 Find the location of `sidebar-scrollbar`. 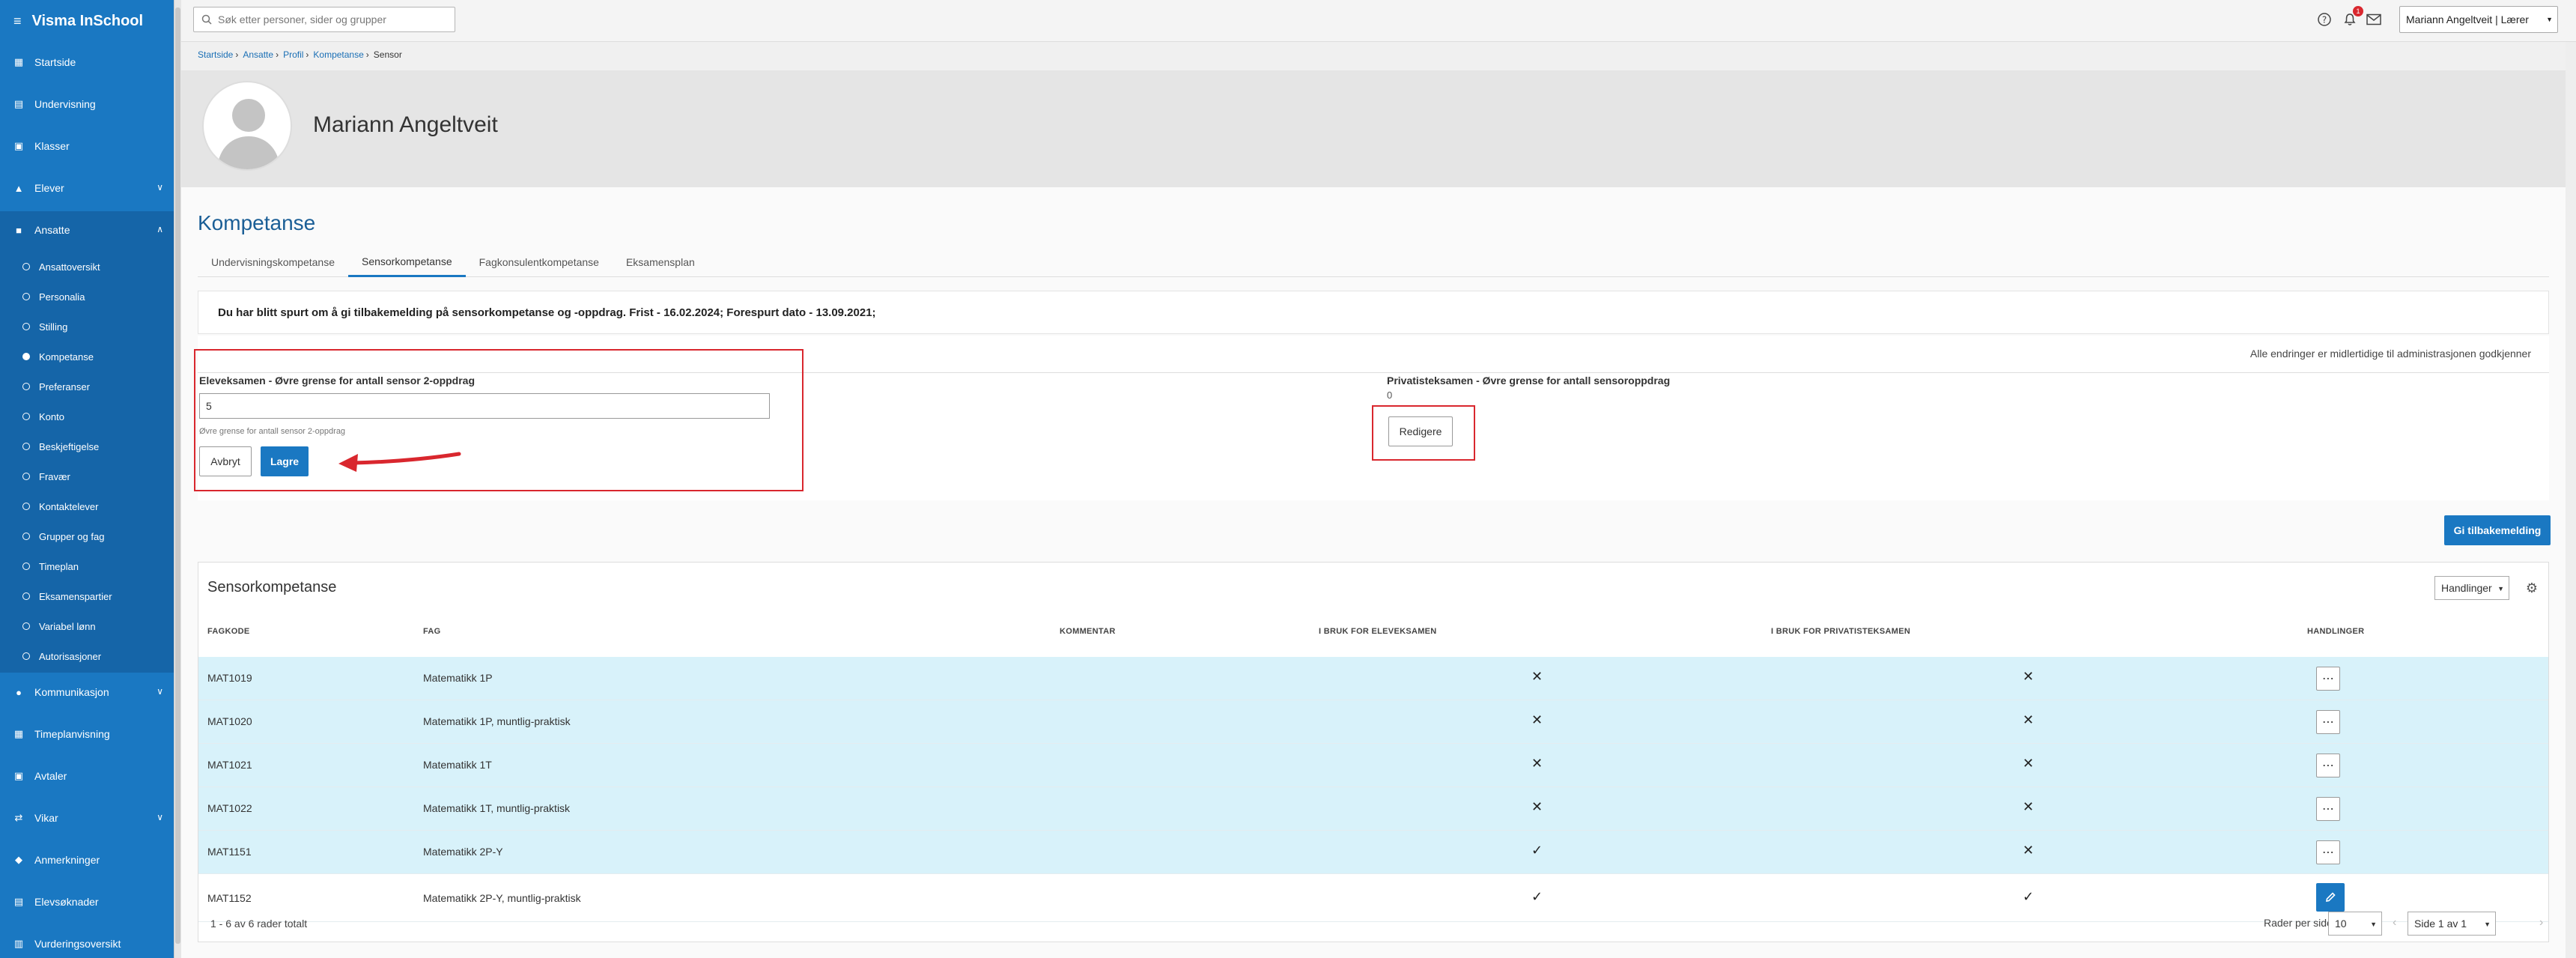

sidebar-scrollbar is located at coordinates (177, 479).